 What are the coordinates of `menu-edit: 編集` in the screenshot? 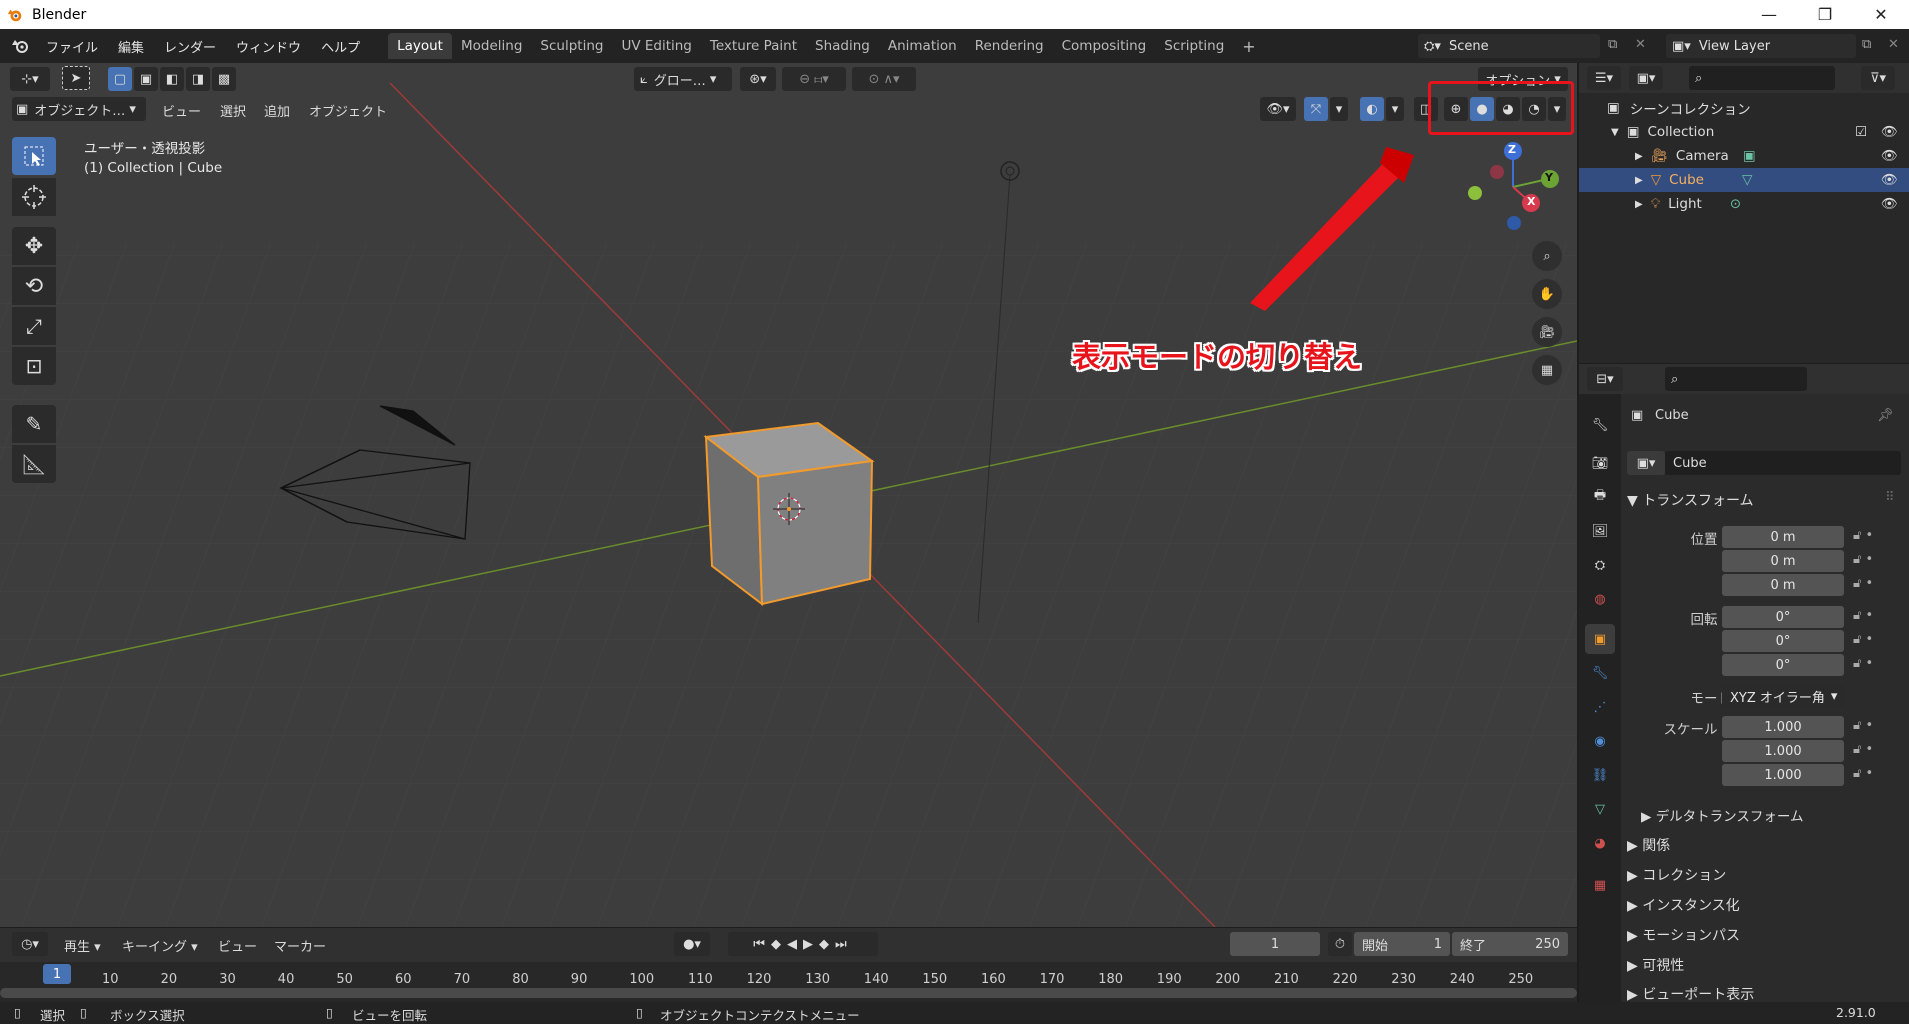 It's located at (131, 46).